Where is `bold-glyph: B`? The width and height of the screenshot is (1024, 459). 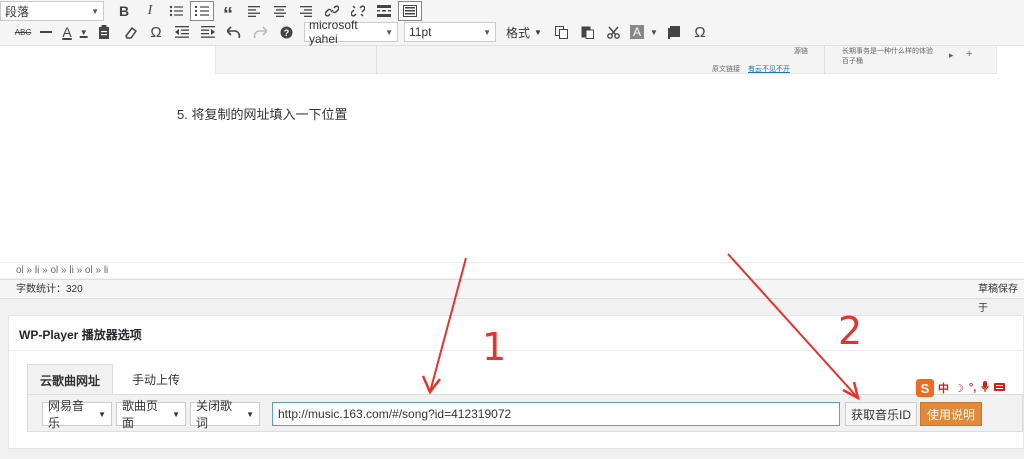
bold-glyph: B is located at coordinates (124, 11).